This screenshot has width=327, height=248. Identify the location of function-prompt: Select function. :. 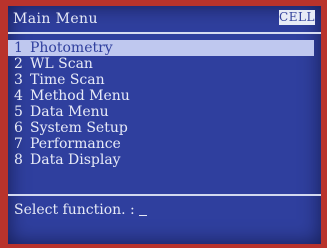
(80, 210).